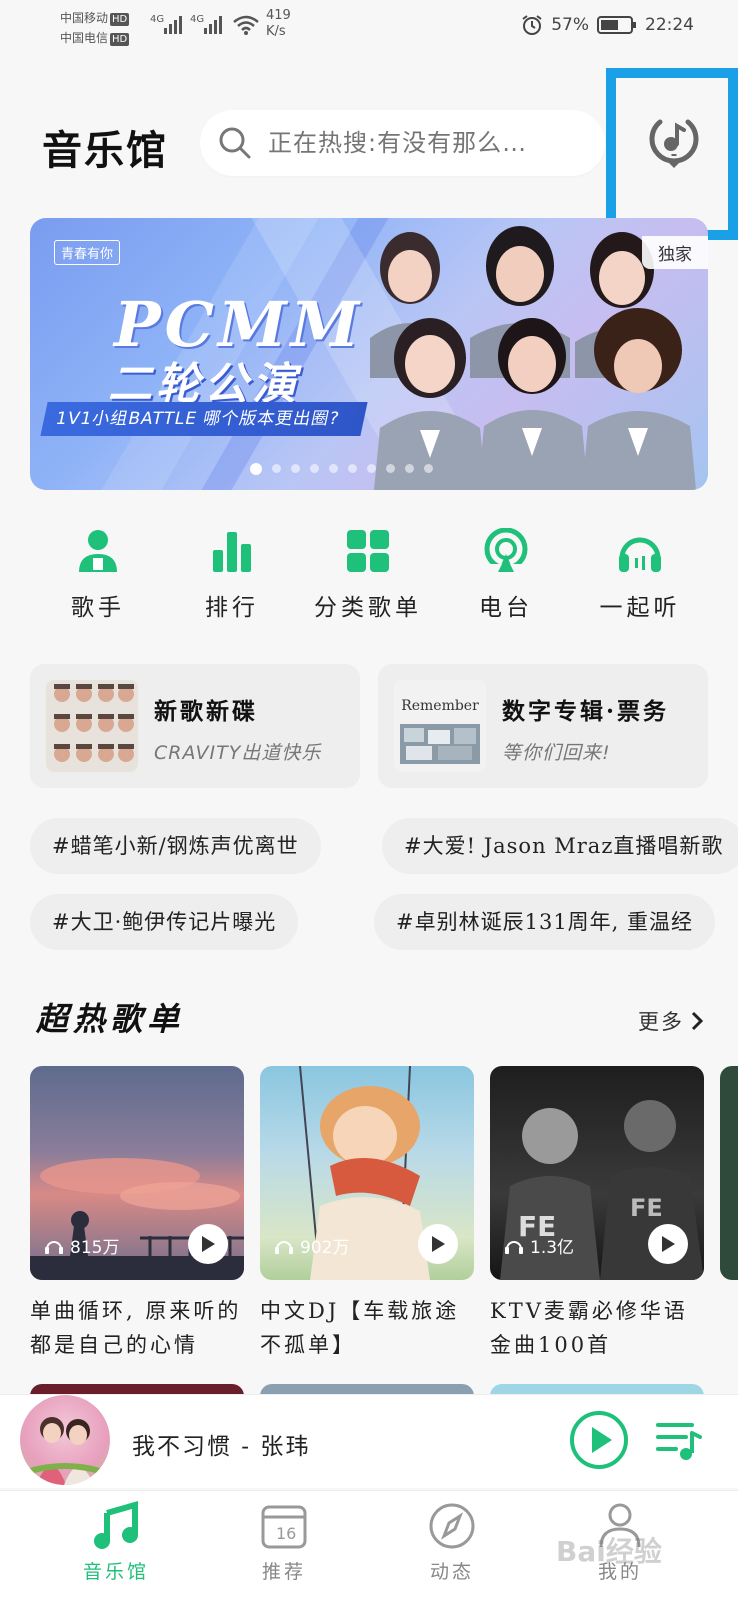 The image size is (738, 1600). I want to click on radio-icon, so click(506, 551).